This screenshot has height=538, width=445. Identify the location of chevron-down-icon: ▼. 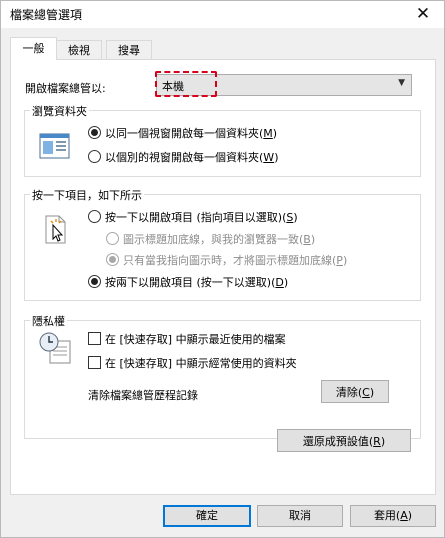
(401, 83).